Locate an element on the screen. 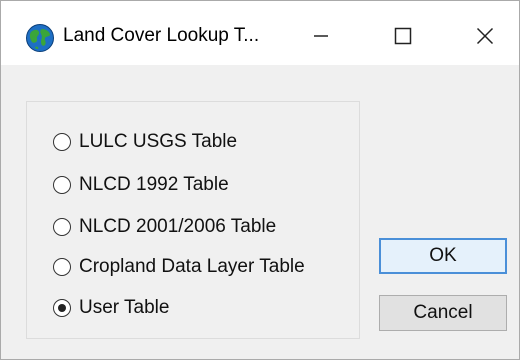  maximize-button is located at coordinates (403, 36).